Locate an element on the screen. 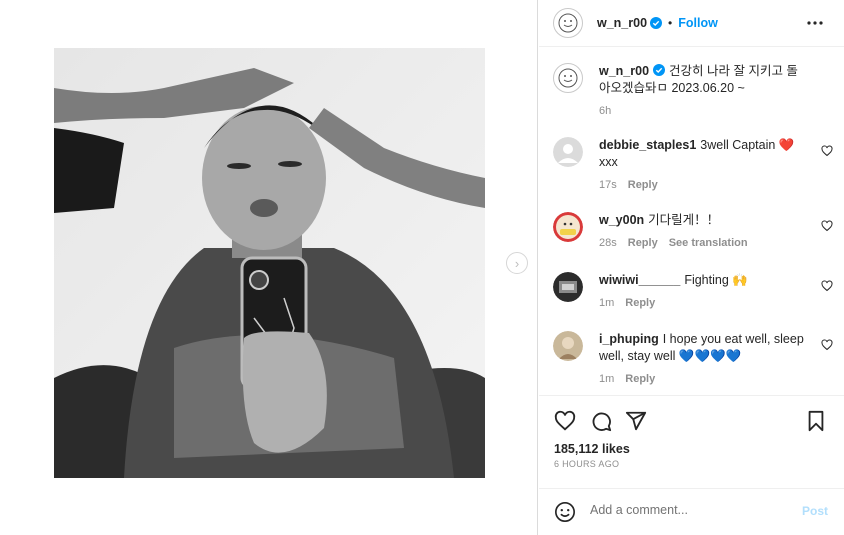  comment-text: Fighting 🙌 is located at coordinates (716, 280).